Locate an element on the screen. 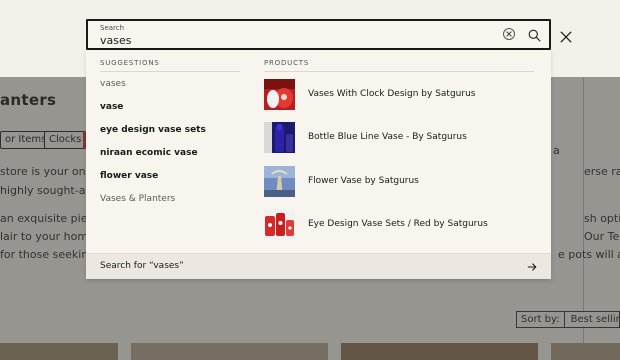  search-label: Search is located at coordinates (112, 28).